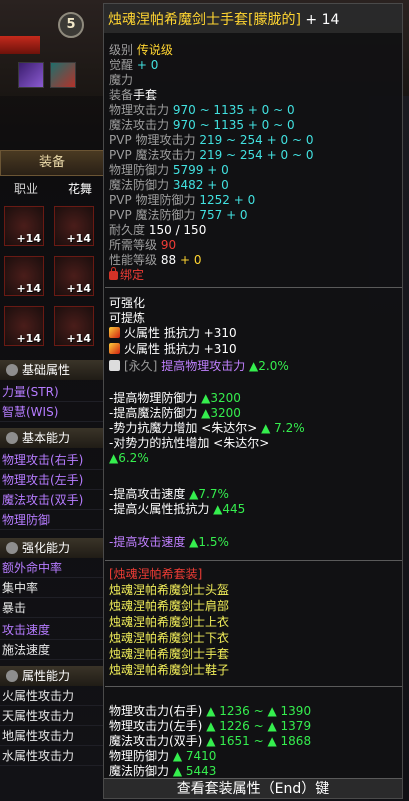  I want to click on stat-atk-speed: 攻击速度, so click(52, 630).